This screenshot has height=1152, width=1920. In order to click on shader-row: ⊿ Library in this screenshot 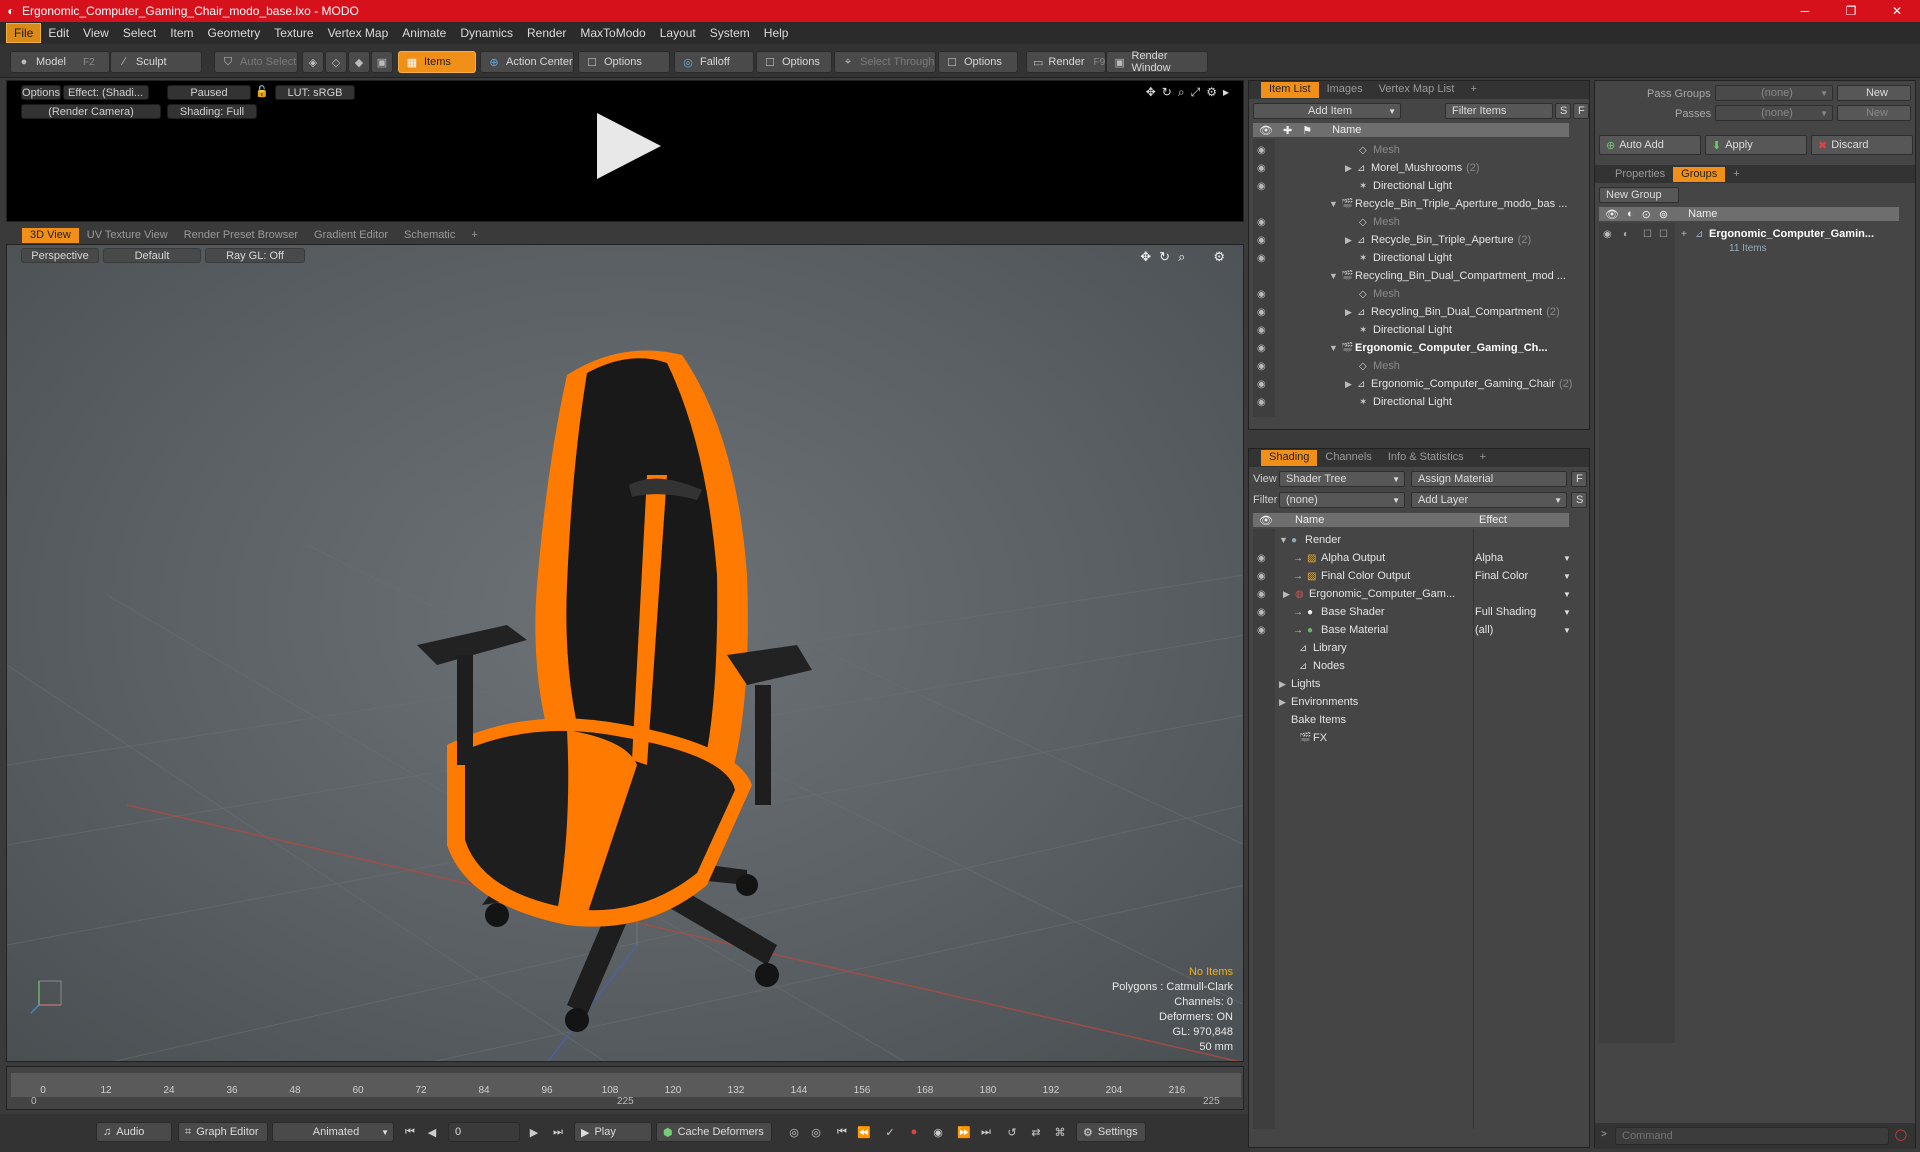, I will do `click(1298, 648)`.